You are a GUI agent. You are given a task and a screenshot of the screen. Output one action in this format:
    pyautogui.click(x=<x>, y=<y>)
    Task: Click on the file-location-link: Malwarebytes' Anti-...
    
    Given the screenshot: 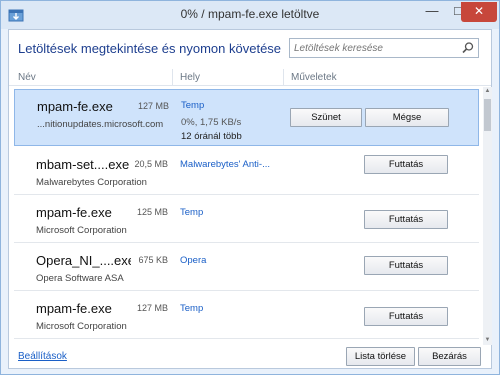 What is the action you would take?
    pyautogui.click(x=225, y=164)
    